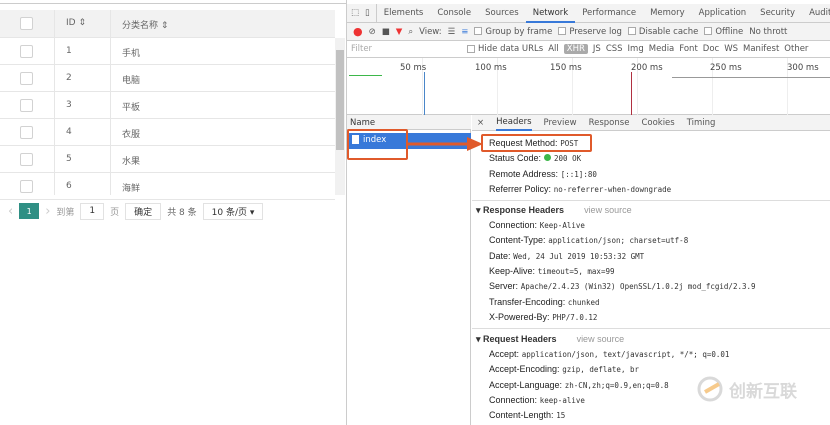 This screenshot has height=425, width=830. I want to click on filter-type-ws: WS, so click(731, 49).